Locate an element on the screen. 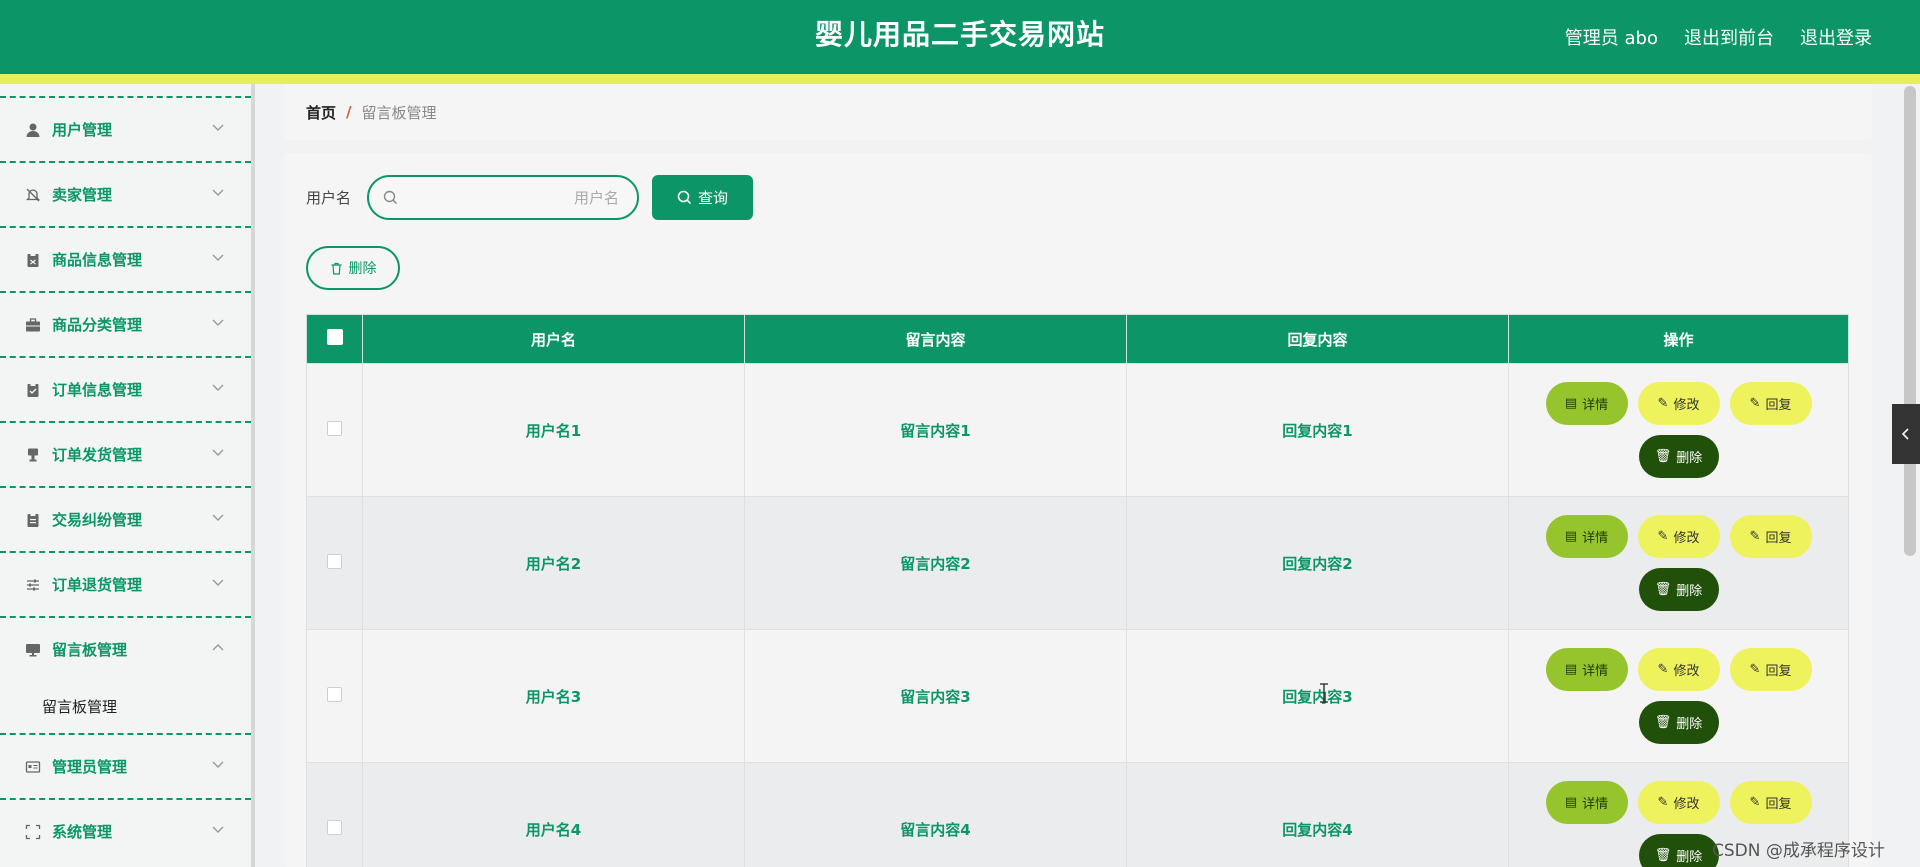 This screenshot has width=1920, height=867. id-card-icon is located at coordinates (33, 767).